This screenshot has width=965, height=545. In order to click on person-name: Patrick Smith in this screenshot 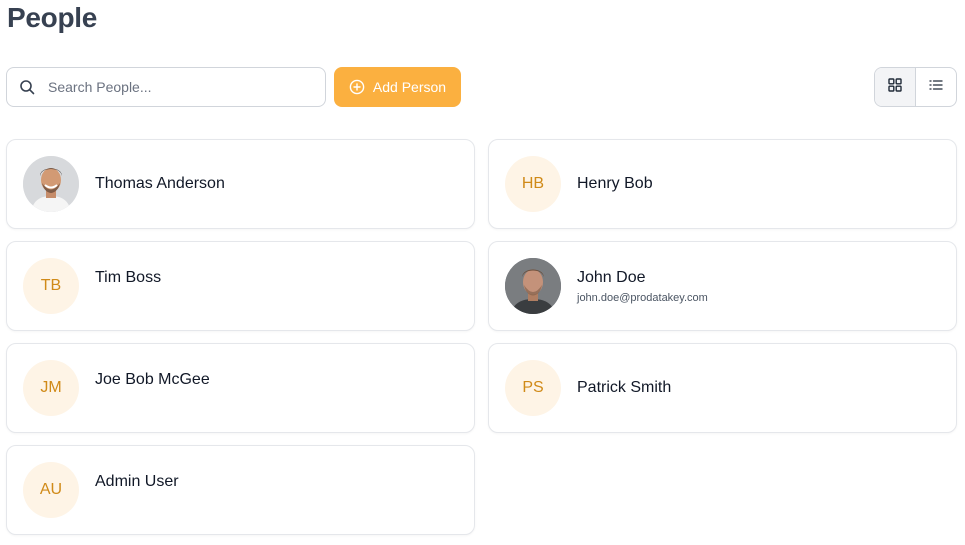, I will do `click(624, 387)`.